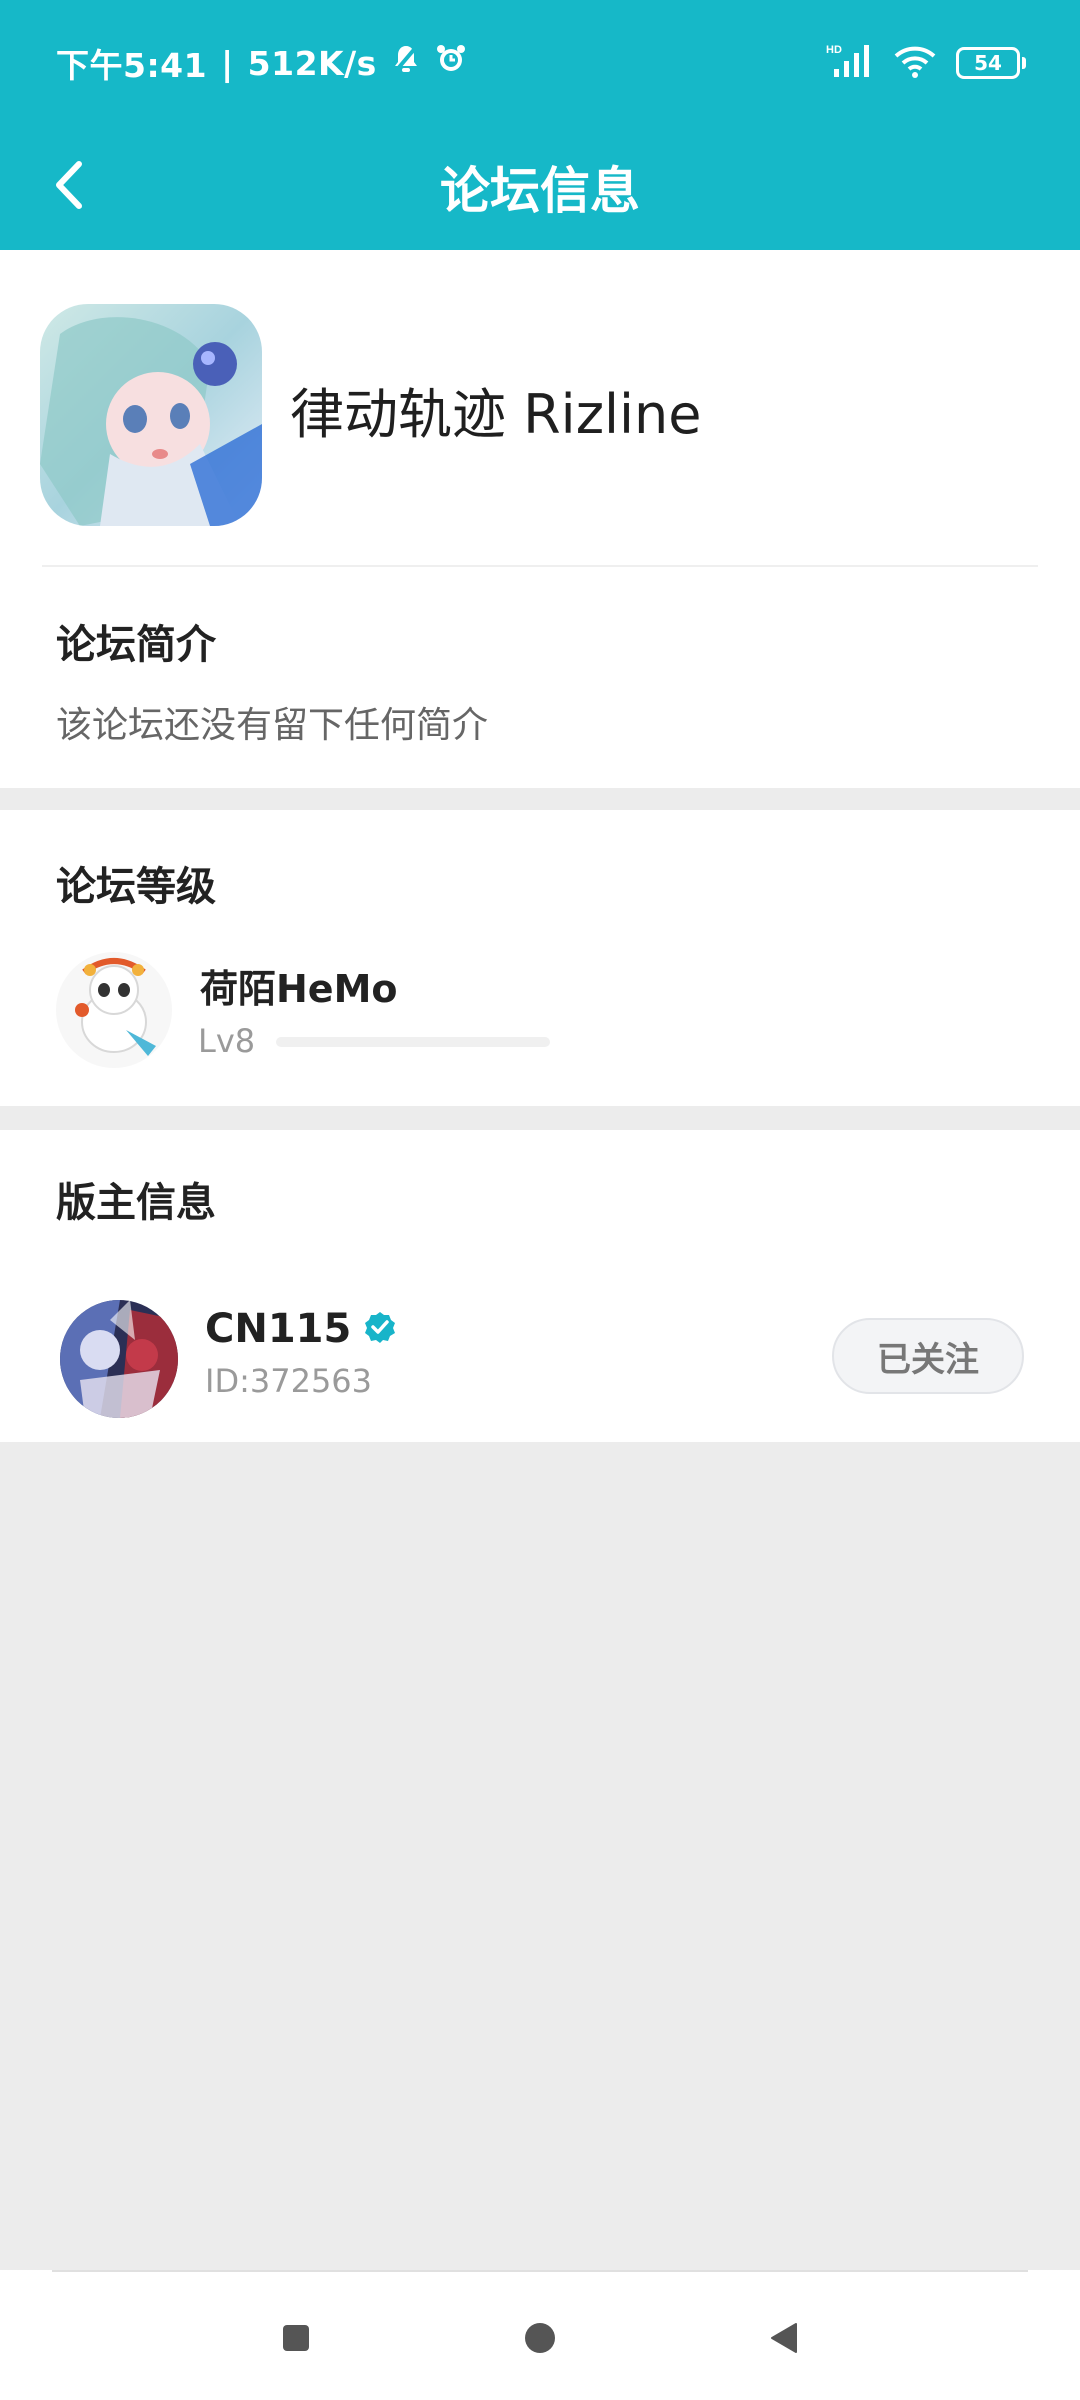 The width and height of the screenshot is (1080, 2400). Describe the element at coordinates (540, 62) in the screenshot. I see `status-bar: 下午5:41 | 512K/s HD 54` at that location.